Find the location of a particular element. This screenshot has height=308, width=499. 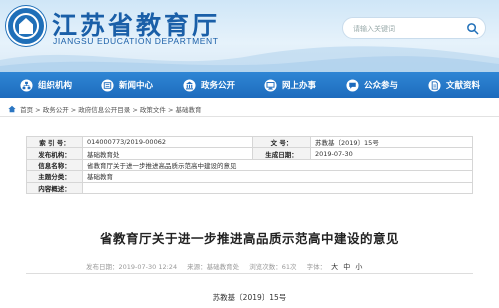

nav-item-online: 网上办事 is located at coordinates (290, 85).